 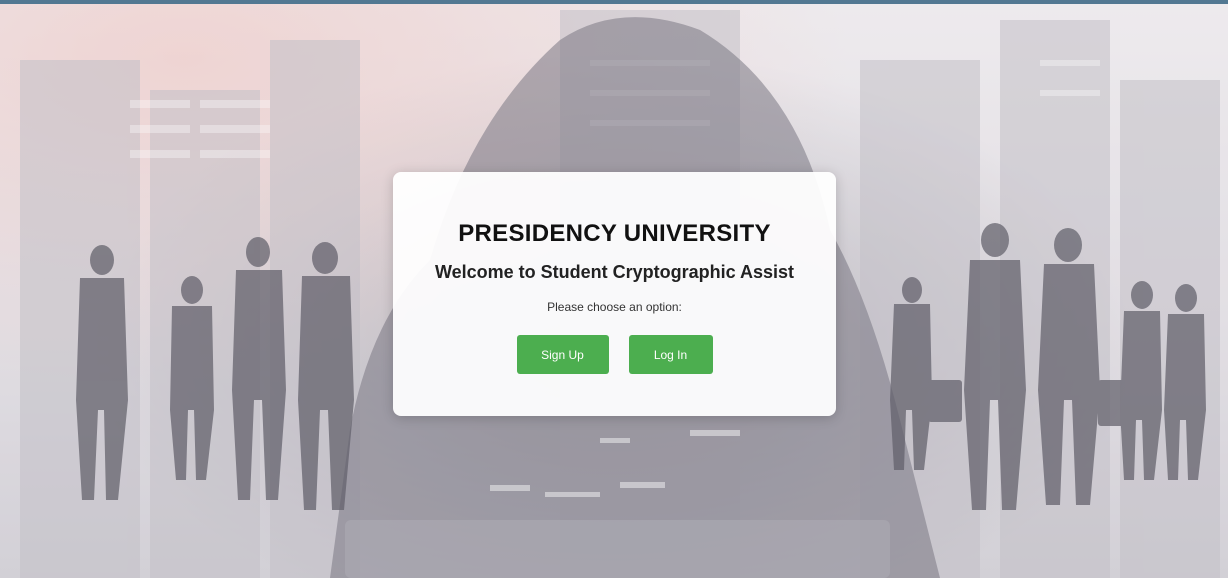 What do you see at coordinates (614, 272) in the screenshot?
I see `welcome-heading: Welcome to Student Cryptographic Assist` at bounding box center [614, 272].